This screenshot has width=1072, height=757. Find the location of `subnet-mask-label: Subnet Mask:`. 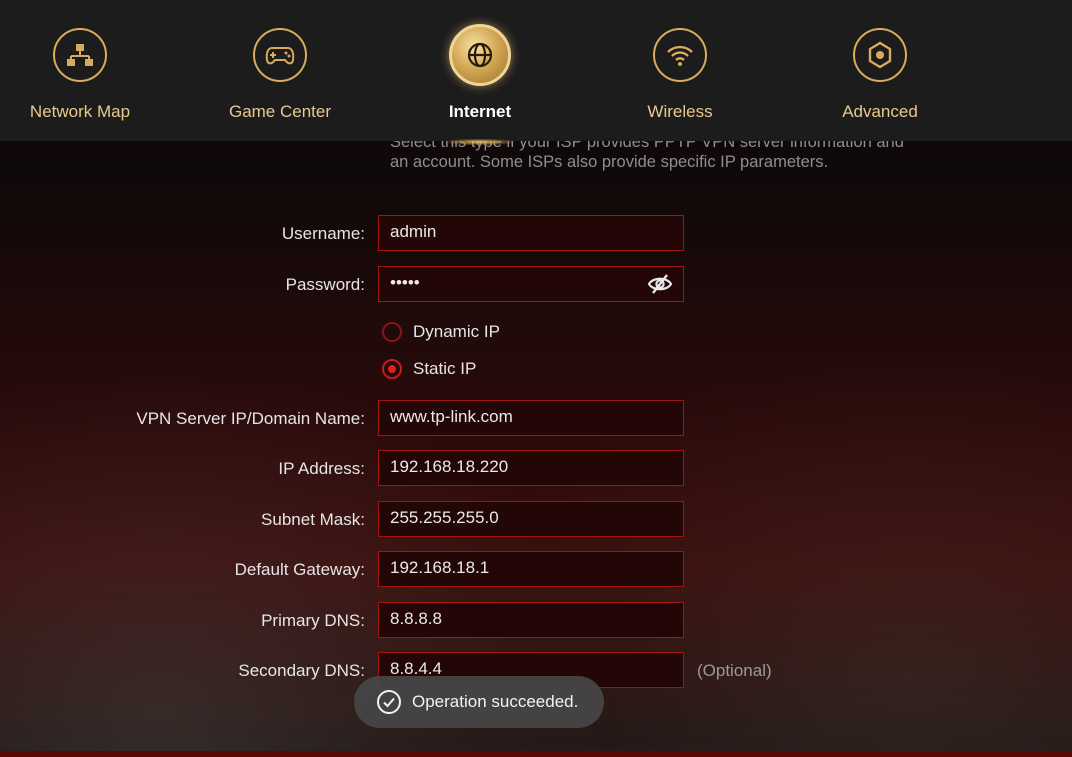

subnet-mask-label: Subnet Mask: is located at coordinates (313, 519).